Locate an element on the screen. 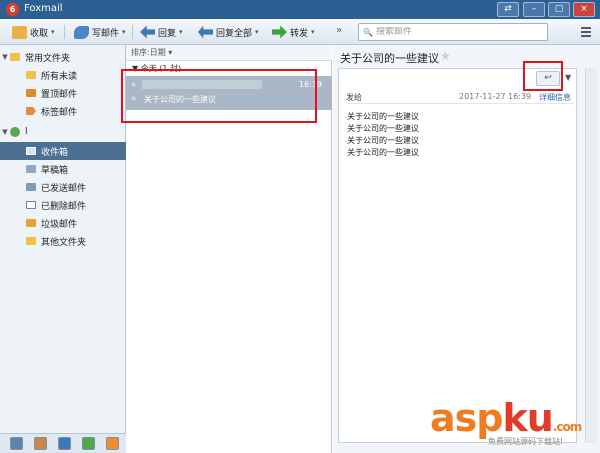 The width and height of the screenshot is (600, 453). recipient-label: 发给 is located at coordinates (354, 97).